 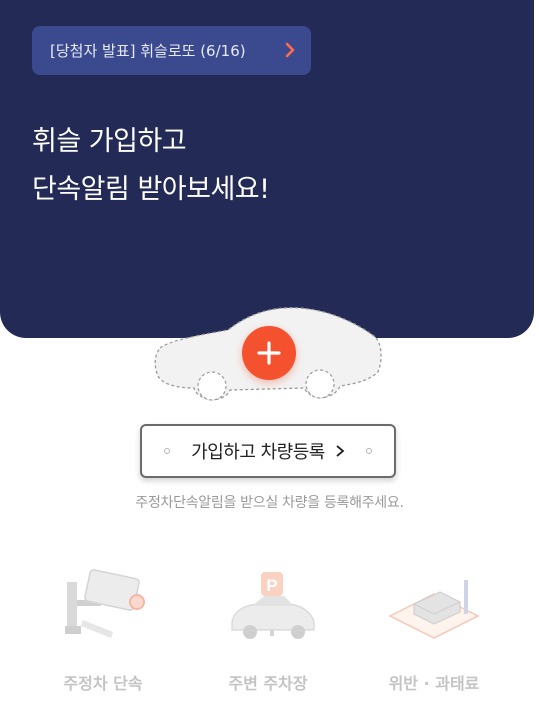 I want to click on plus-icon, so click(x=269, y=353).